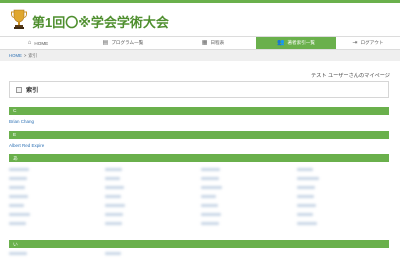 The height and width of the screenshot is (258, 400). I want to click on author-link: Albert Red Expire, so click(26, 145).